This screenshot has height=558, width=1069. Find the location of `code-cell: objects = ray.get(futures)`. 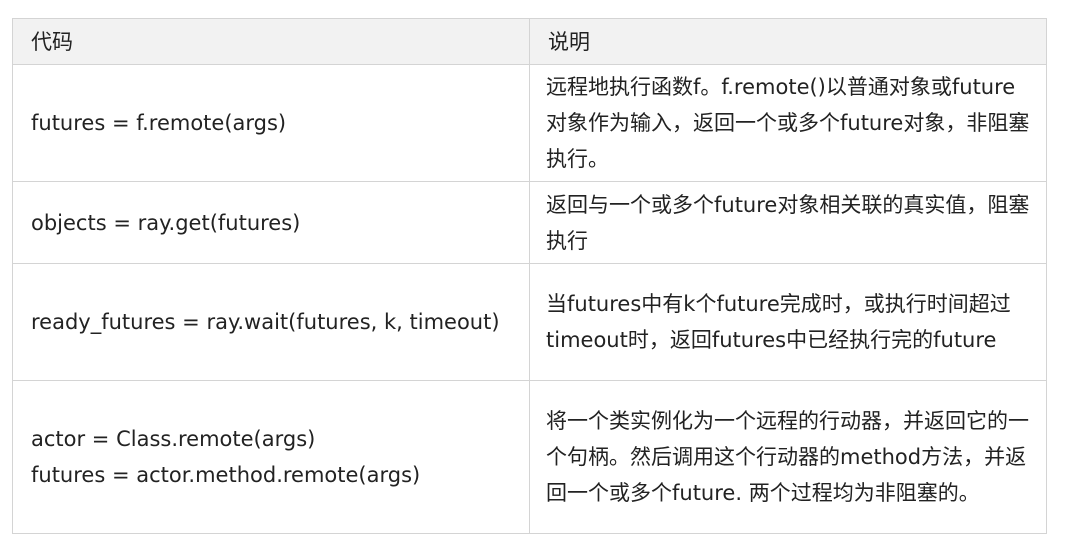

code-cell: objects = ray.get(futures) is located at coordinates (271, 222).